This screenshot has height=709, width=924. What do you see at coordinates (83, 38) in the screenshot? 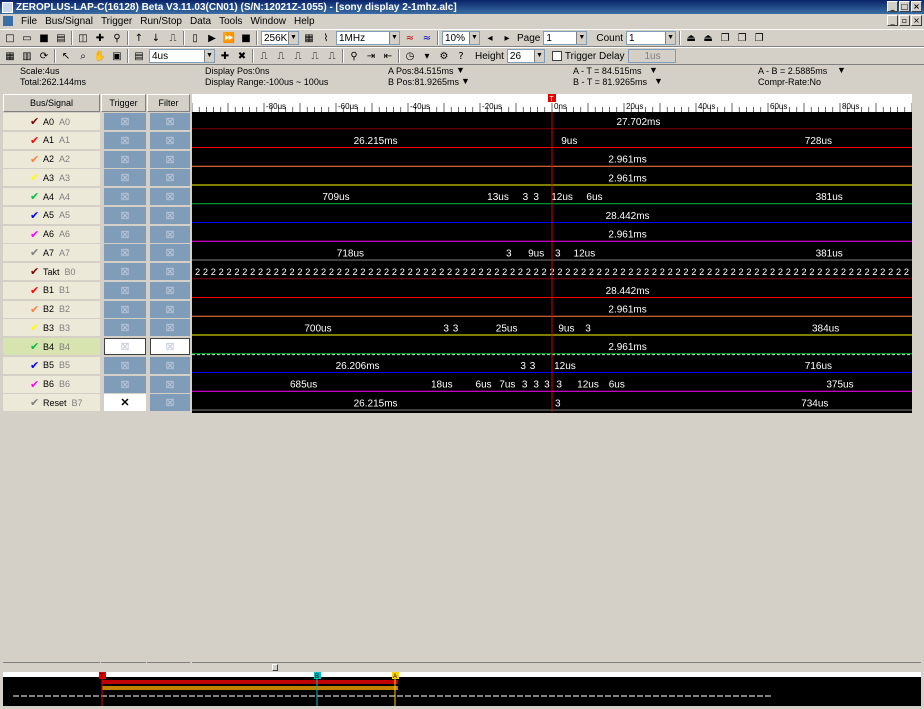
I see `bus-settings-icon: ◫` at bounding box center [83, 38].